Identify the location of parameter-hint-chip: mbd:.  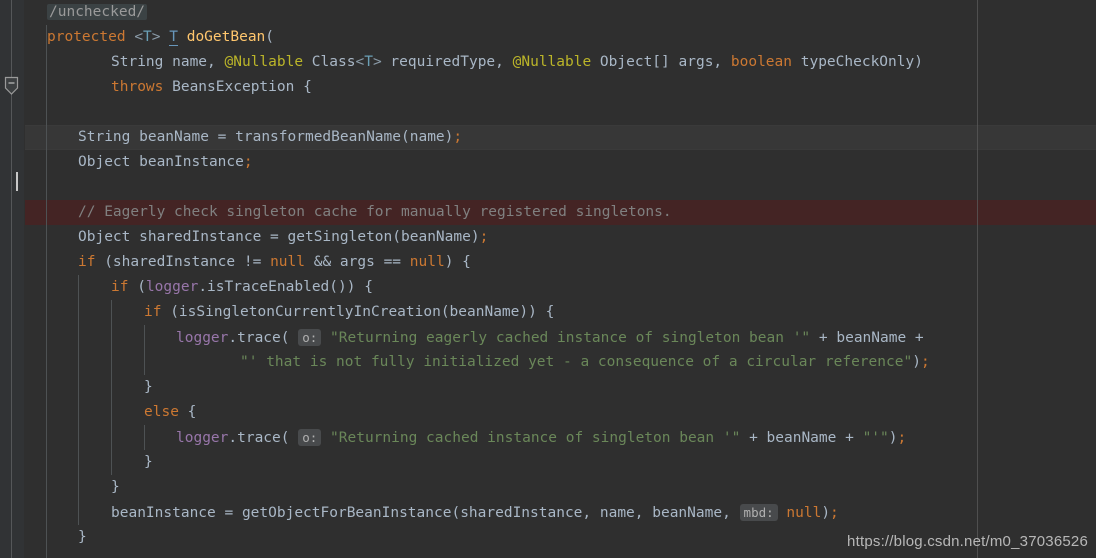
(758, 512).